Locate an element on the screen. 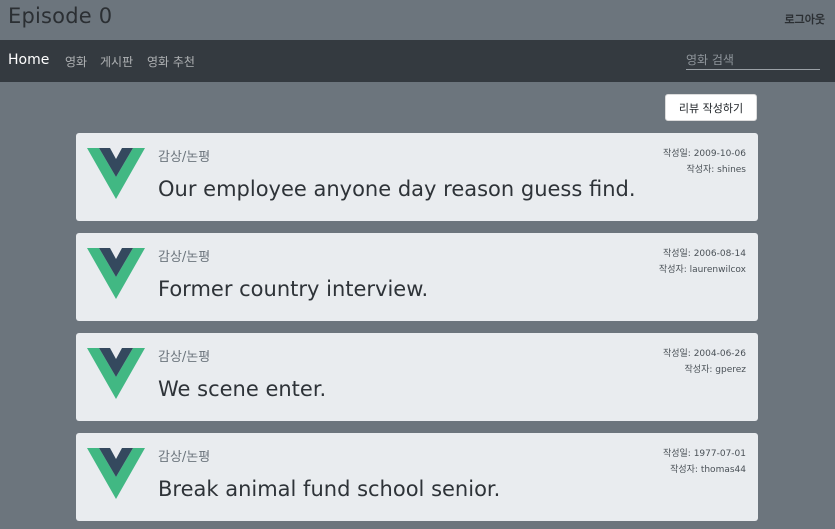 This screenshot has width=835, height=529. review-title: Former country interview. is located at coordinates (293, 289).